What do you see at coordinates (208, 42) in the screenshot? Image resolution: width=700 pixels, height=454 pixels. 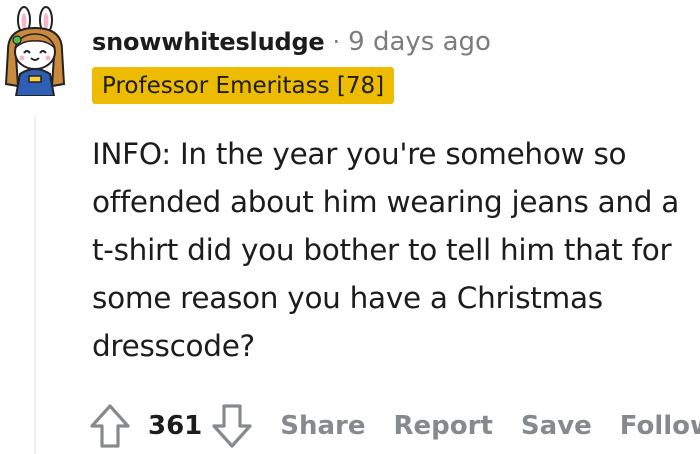 I see `username-link: snowwhitesludge` at bounding box center [208, 42].